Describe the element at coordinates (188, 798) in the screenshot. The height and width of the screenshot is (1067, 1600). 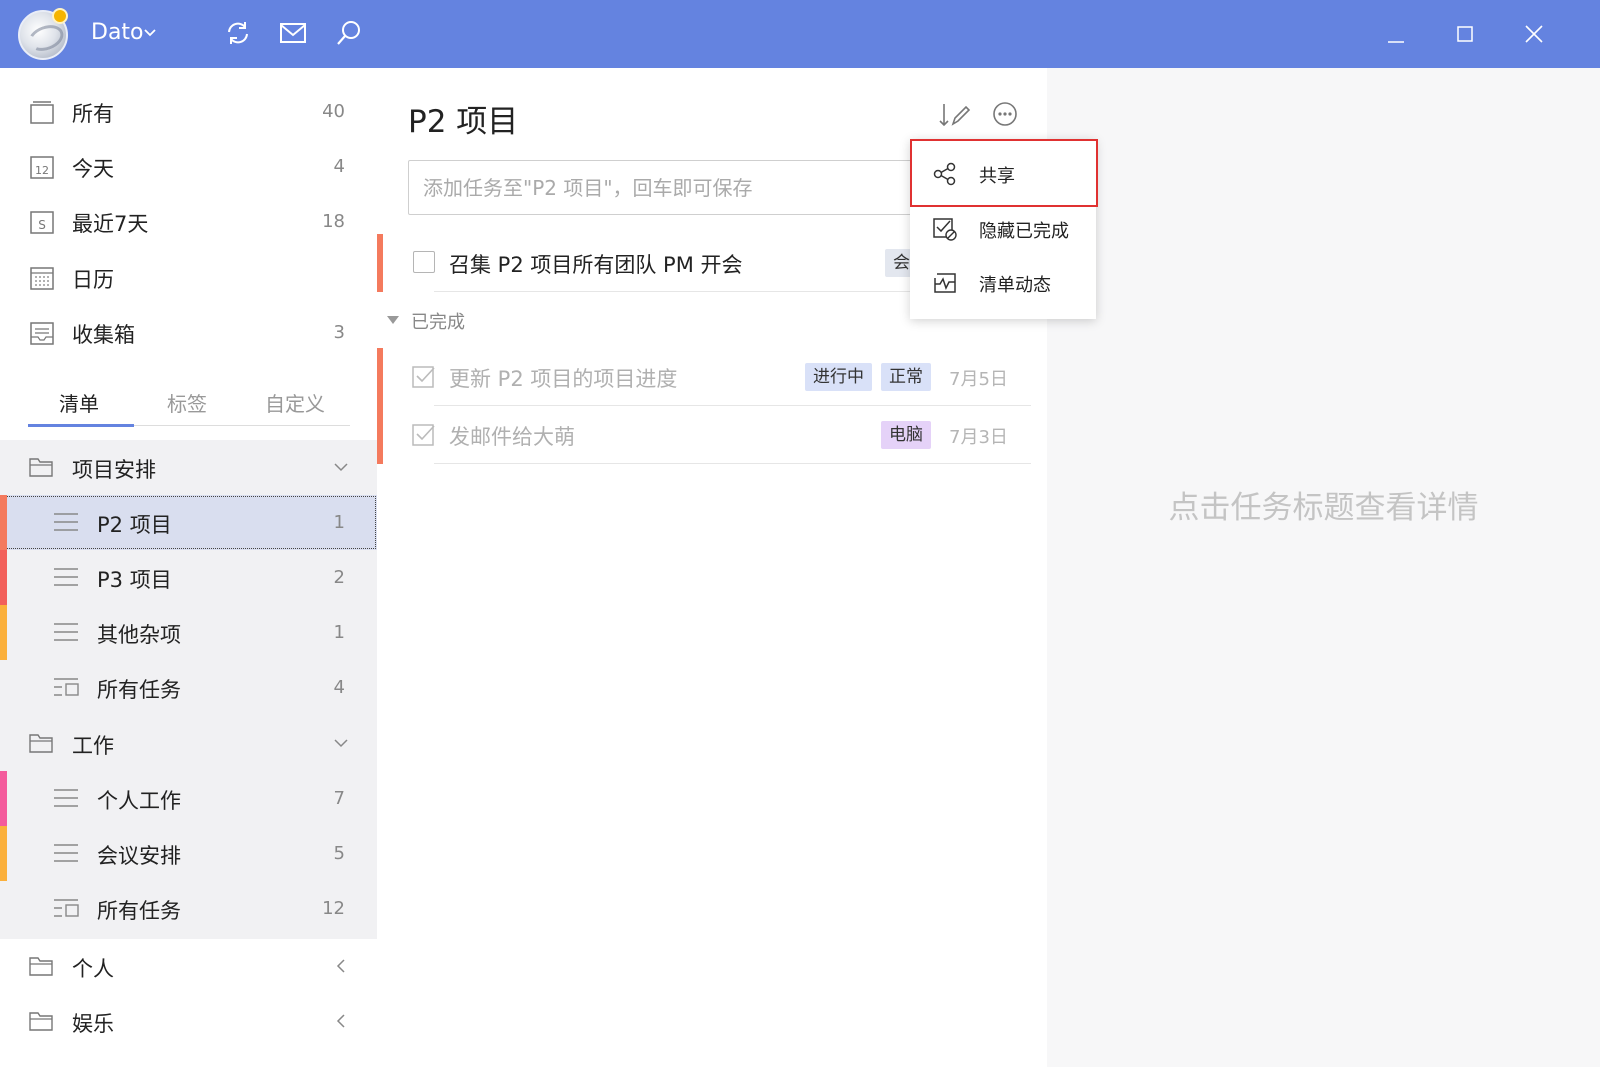
I see `list-item-personal-work: 个人工作 7` at that location.